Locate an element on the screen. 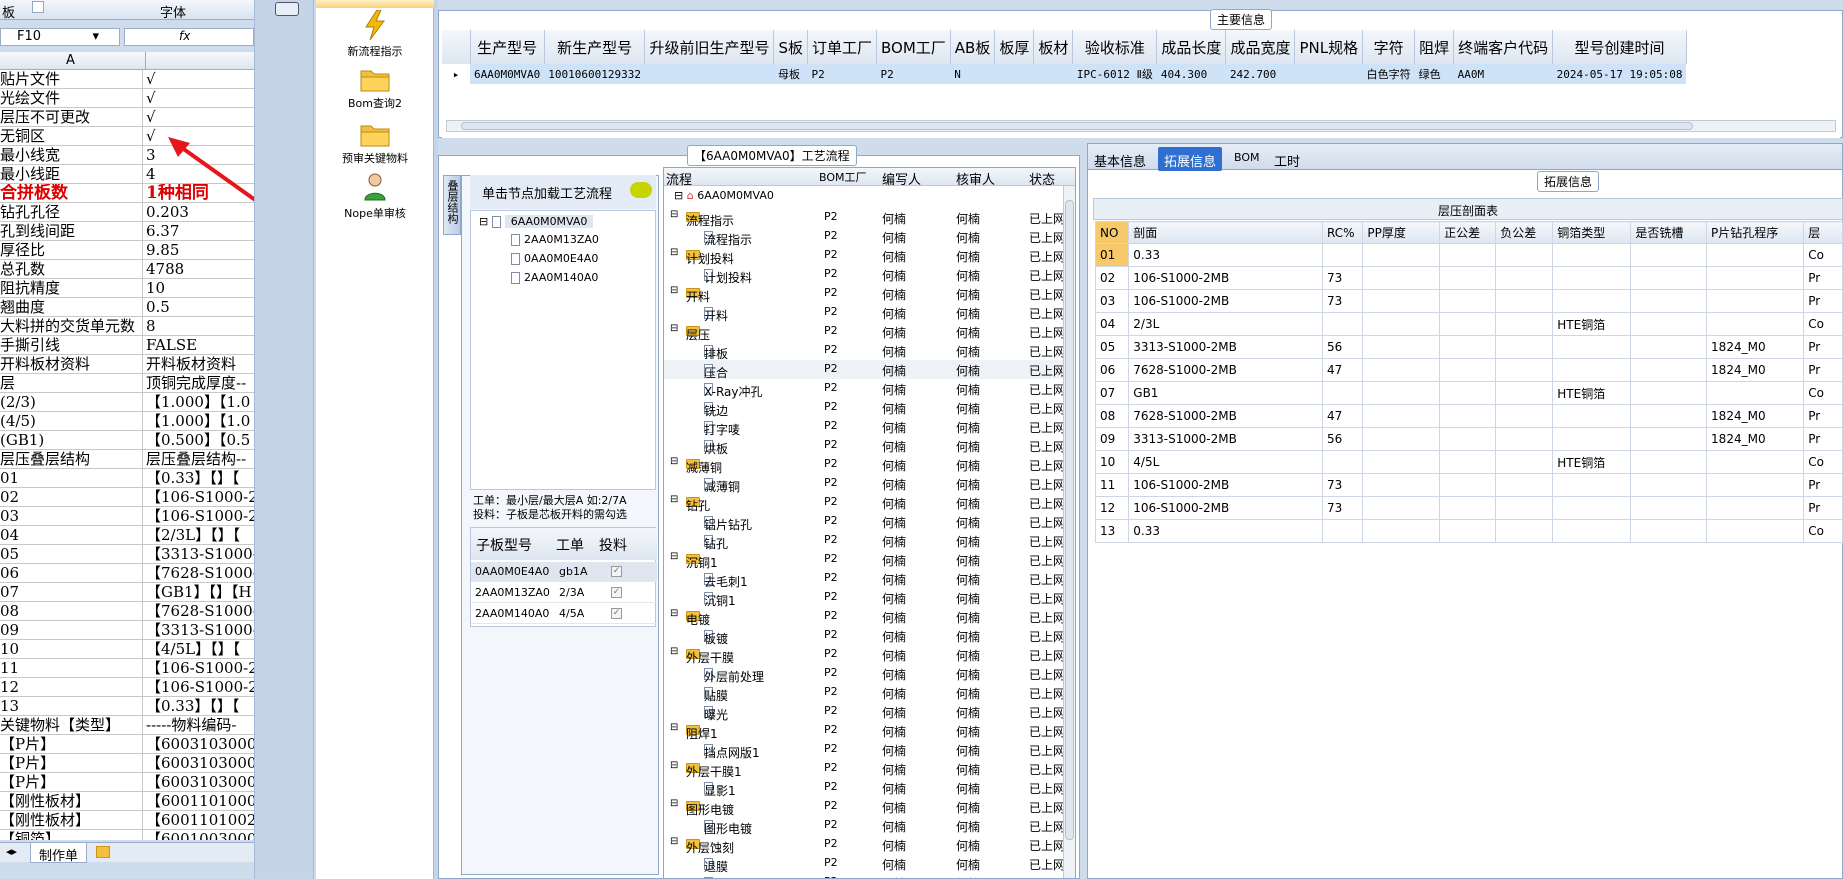 Image resolution: width=1843 pixels, height=879 pixels. main-col-header: 成品宽度 is located at coordinates (1260, 47).